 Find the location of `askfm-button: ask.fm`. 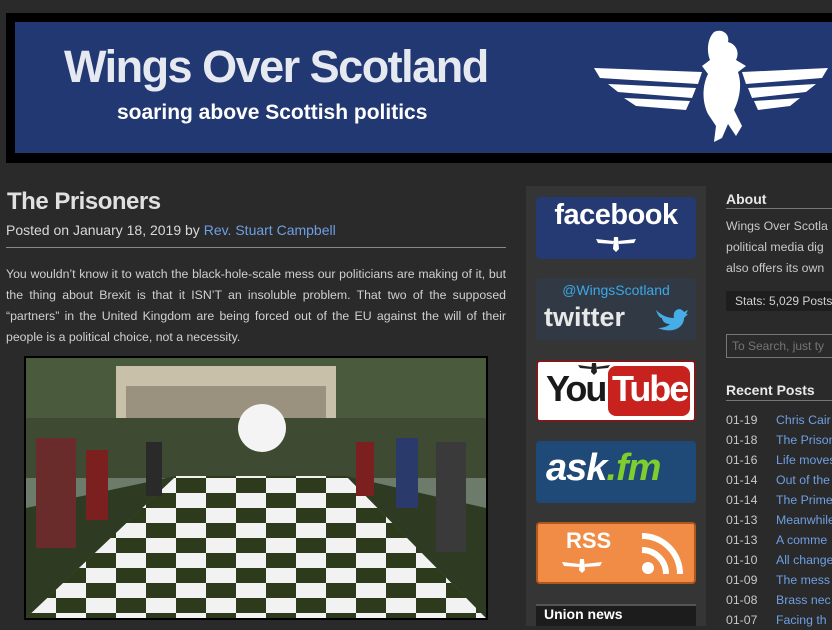

askfm-button: ask.fm is located at coordinates (616, 472).